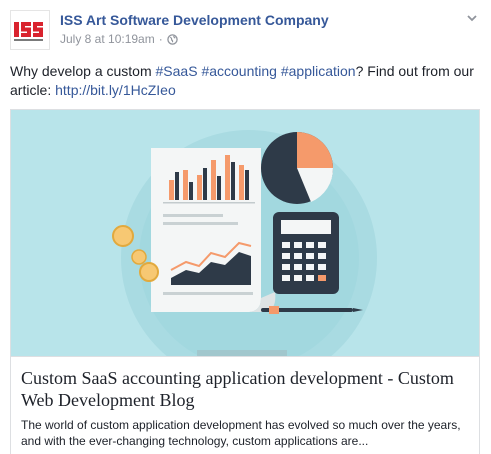 The width and height of the screenshot is (491, 454). I want to click on hashtag-application: #application, so click(318, 71).